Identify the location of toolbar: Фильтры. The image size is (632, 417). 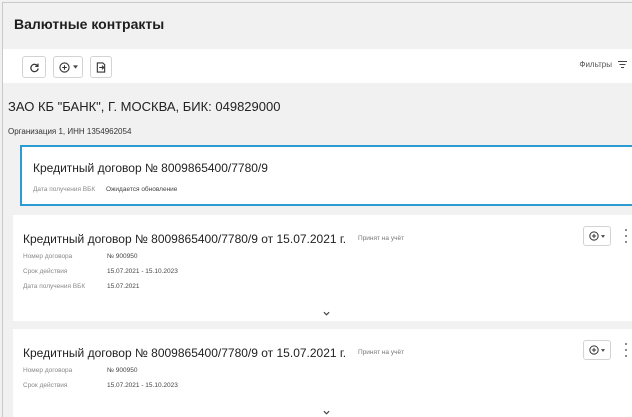
(317, 66).